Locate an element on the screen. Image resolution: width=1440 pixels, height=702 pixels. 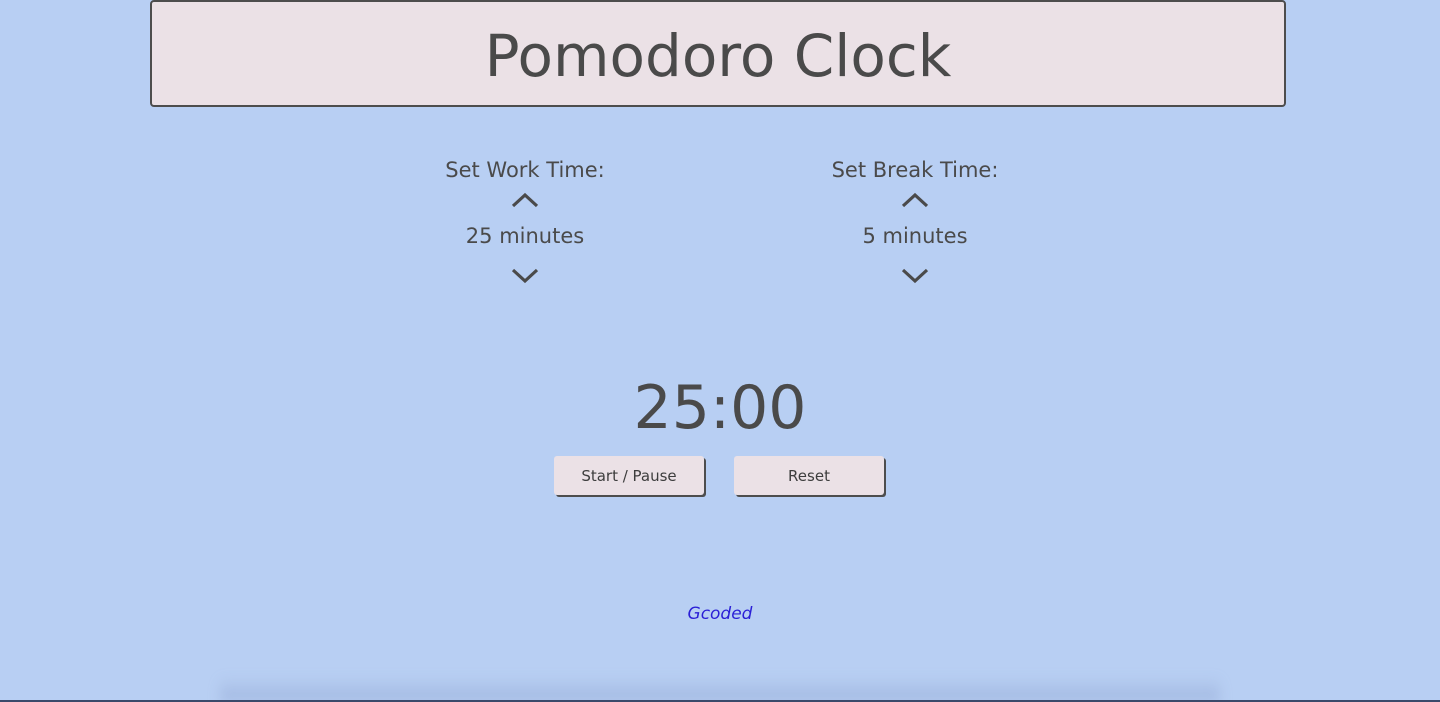
break-decrease-button is located at coordinates (915, 276).